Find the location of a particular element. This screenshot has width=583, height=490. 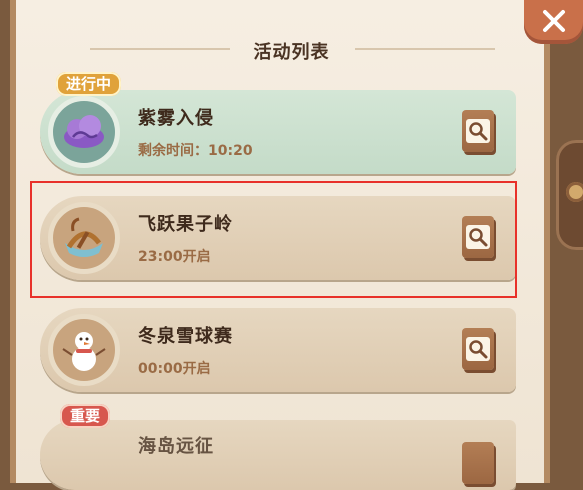

event-card-purple-mist: 紫雾入侵 剩余时间：10:20 is located at coordinates (278, 132).